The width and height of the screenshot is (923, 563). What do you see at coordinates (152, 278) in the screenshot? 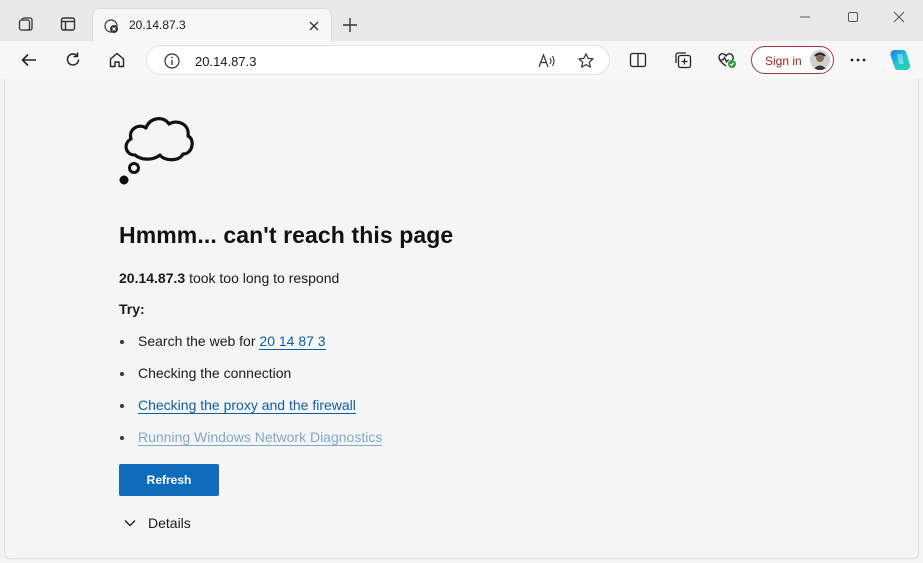
I see `error-host: 20.14.87.3` at bounding box center [152, 278].